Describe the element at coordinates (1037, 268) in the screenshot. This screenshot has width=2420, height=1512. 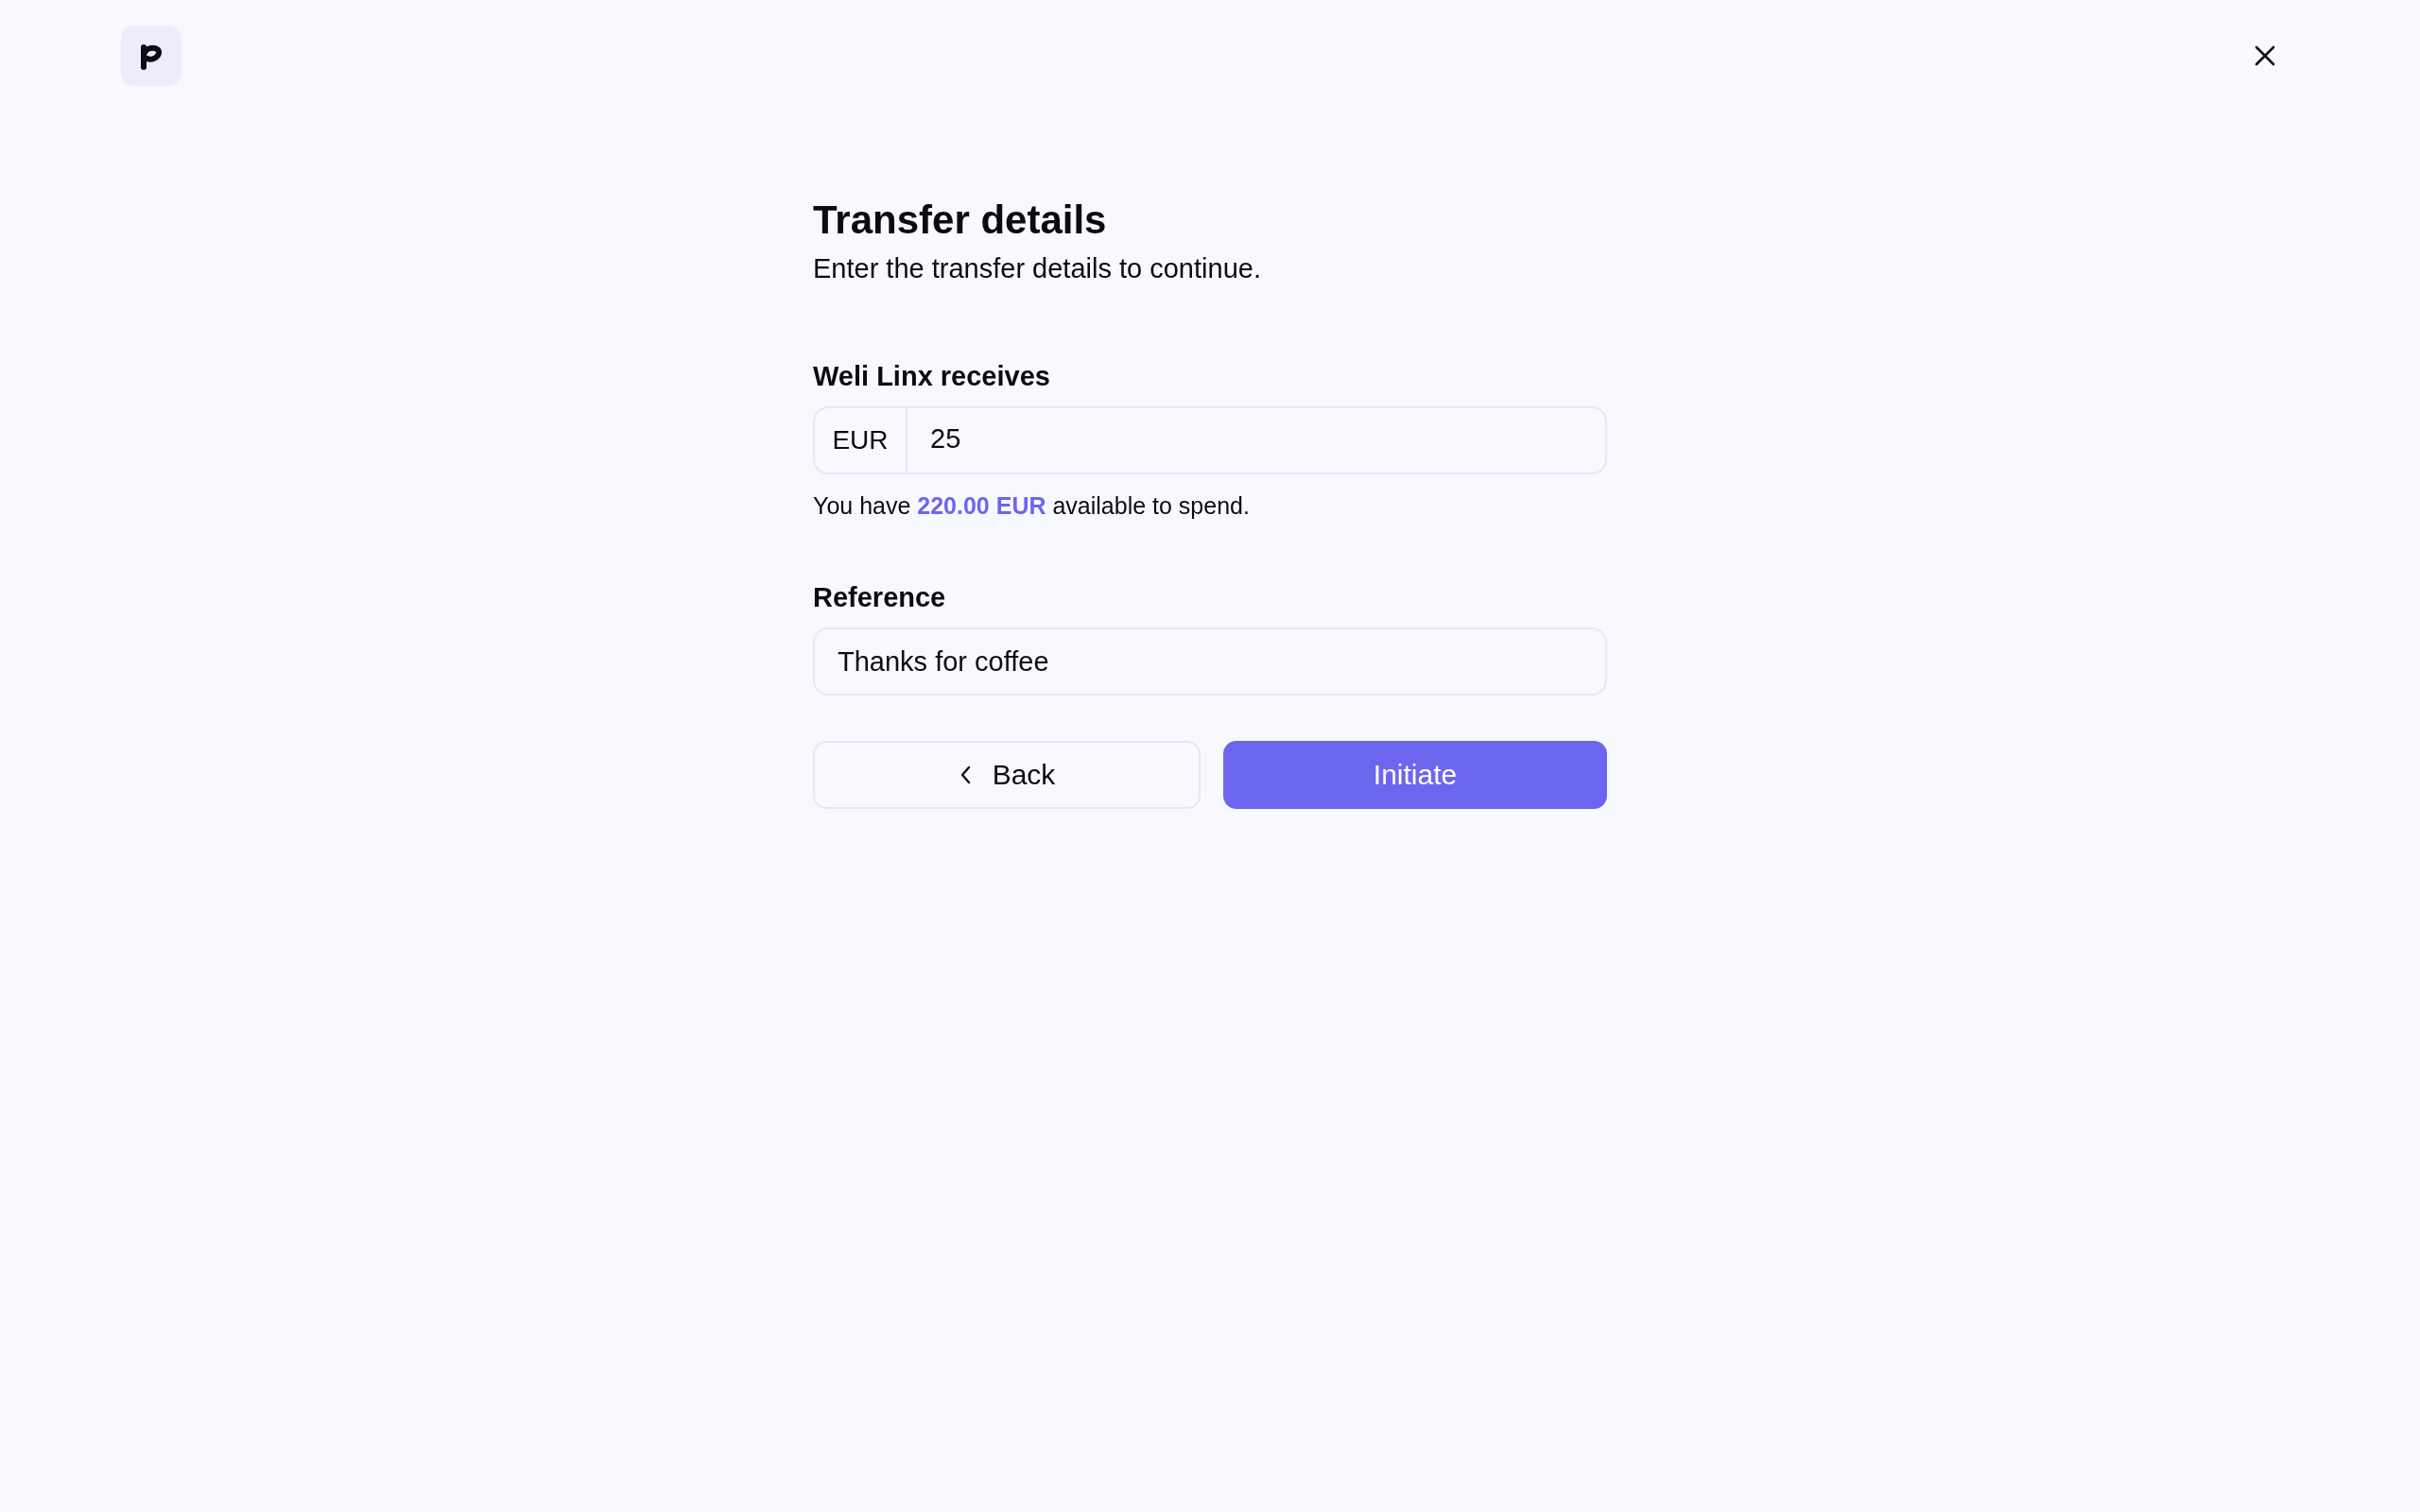
I see `page-subtitle: Enter the transfer details to continue.` at that location.